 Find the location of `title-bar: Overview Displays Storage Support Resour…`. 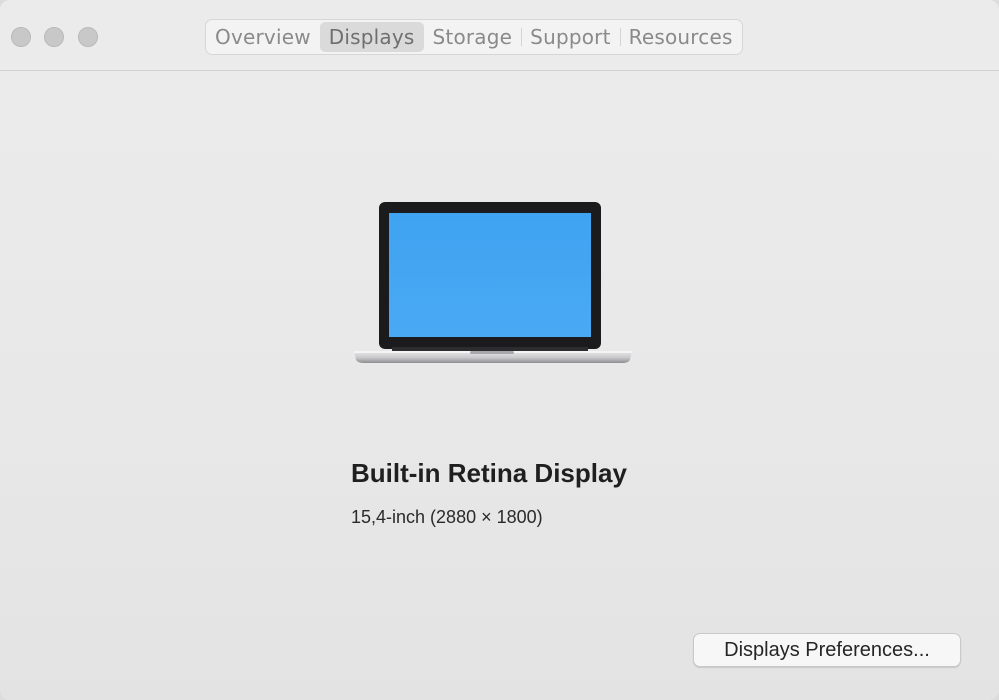

title-bar: Overview Displays Storage Support Resour… is located at coordinates (499, 35).